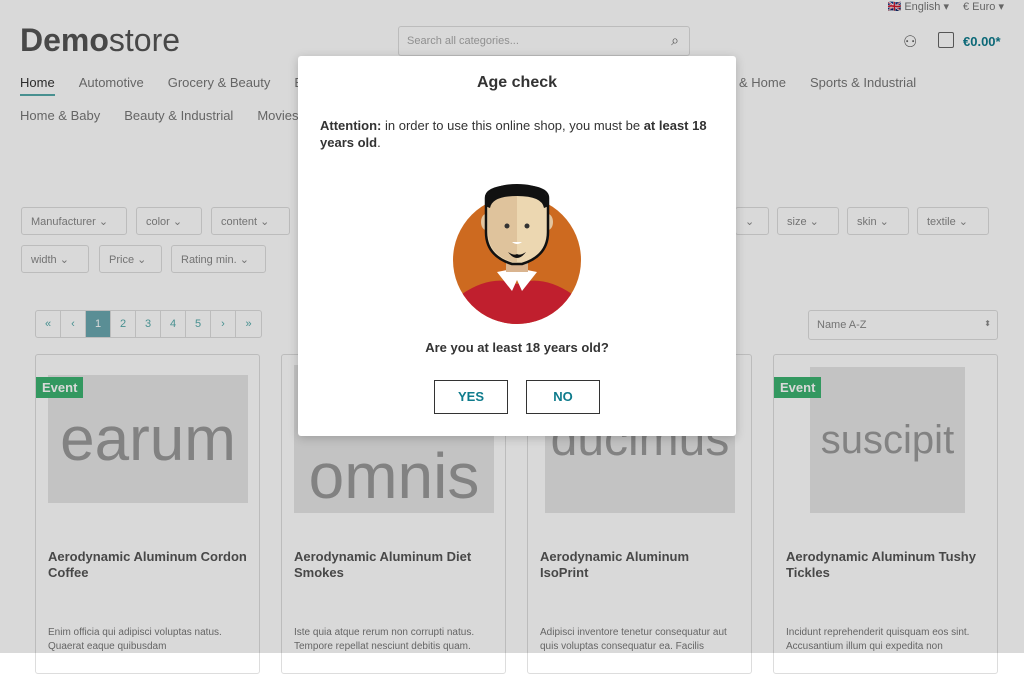 The width and height of the screenshot is (1024, 674). What do you see at coordinates (517, 82) in the screenshot?
I see `modal-title: Age check` at bounding box center [517, 82].